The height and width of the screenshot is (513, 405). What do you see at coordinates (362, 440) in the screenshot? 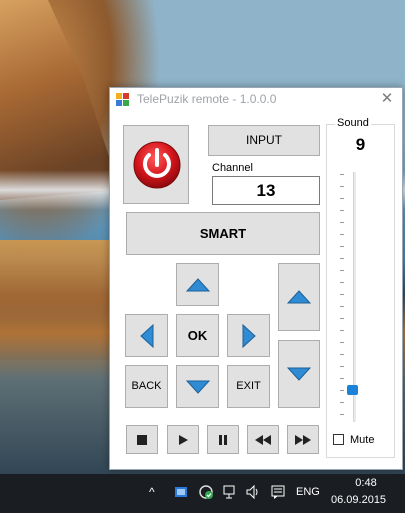
I see `mute-label: Mute` at bounding box center [362, 440].